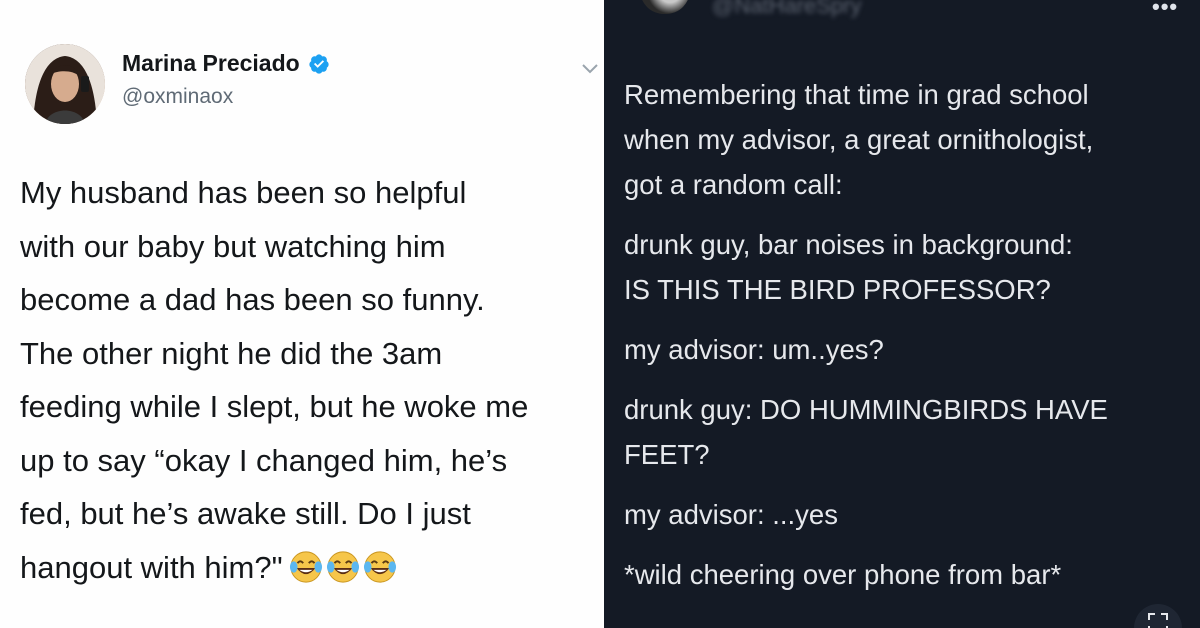  I want to click on tweet-line: *wild cheering over phone from bar*, so click(843, 574).